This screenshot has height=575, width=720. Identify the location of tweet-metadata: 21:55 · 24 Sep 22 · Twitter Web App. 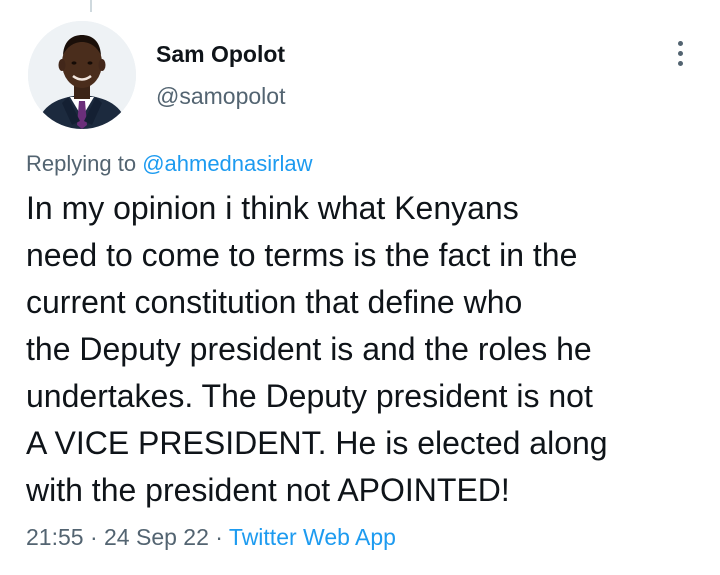
(211, 537).